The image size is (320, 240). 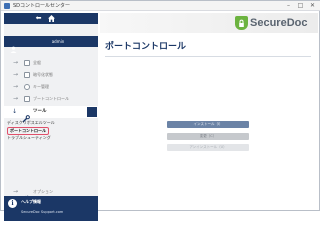 What do you see at coordinates (208, 124) in the screenshot?
I see `install-button: インストール（I）` at bounding box center [208, 124].